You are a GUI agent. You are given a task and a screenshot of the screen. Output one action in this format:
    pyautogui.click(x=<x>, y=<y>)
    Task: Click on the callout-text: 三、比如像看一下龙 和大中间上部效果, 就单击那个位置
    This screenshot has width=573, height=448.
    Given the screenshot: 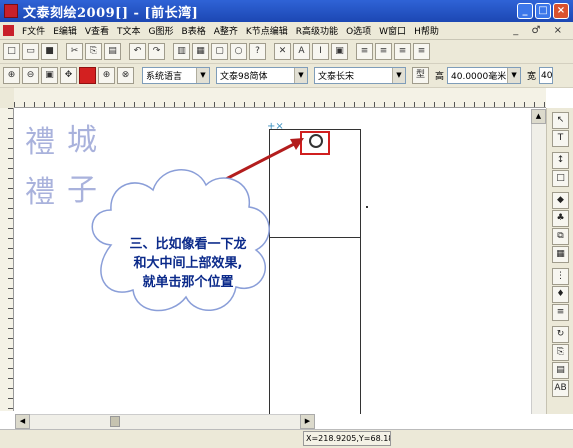 What is the action you would take?
    pyautogui.click(x=188, y=263)
    